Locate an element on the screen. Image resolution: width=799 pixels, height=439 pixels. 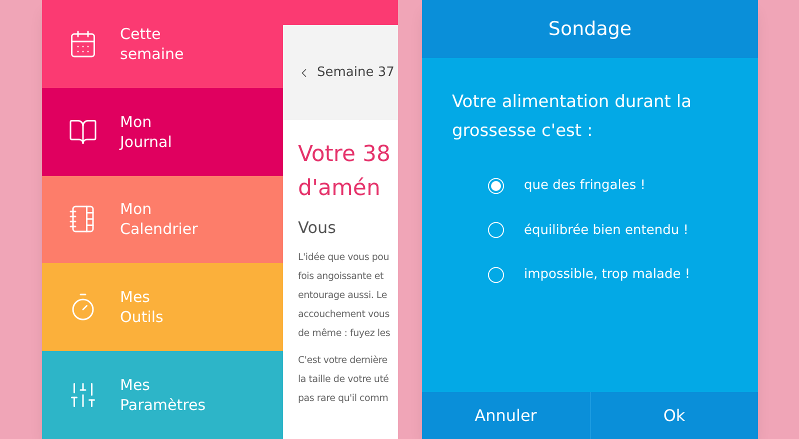
article-title: d'amén is located at coordinates (340, 189).